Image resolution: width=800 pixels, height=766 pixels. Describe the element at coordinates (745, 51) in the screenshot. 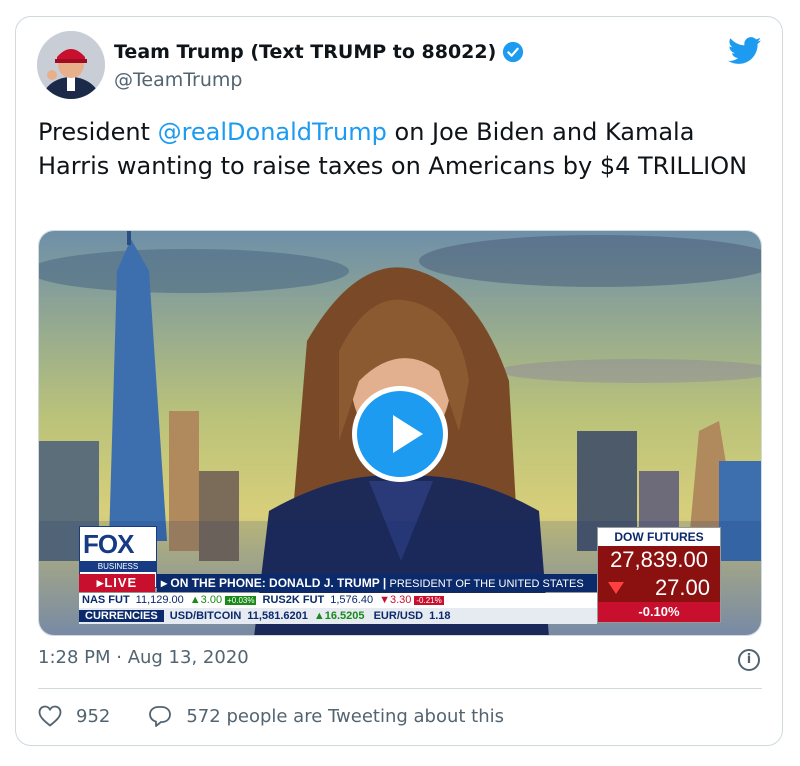

I see `twitter-bird-icon` at that location.